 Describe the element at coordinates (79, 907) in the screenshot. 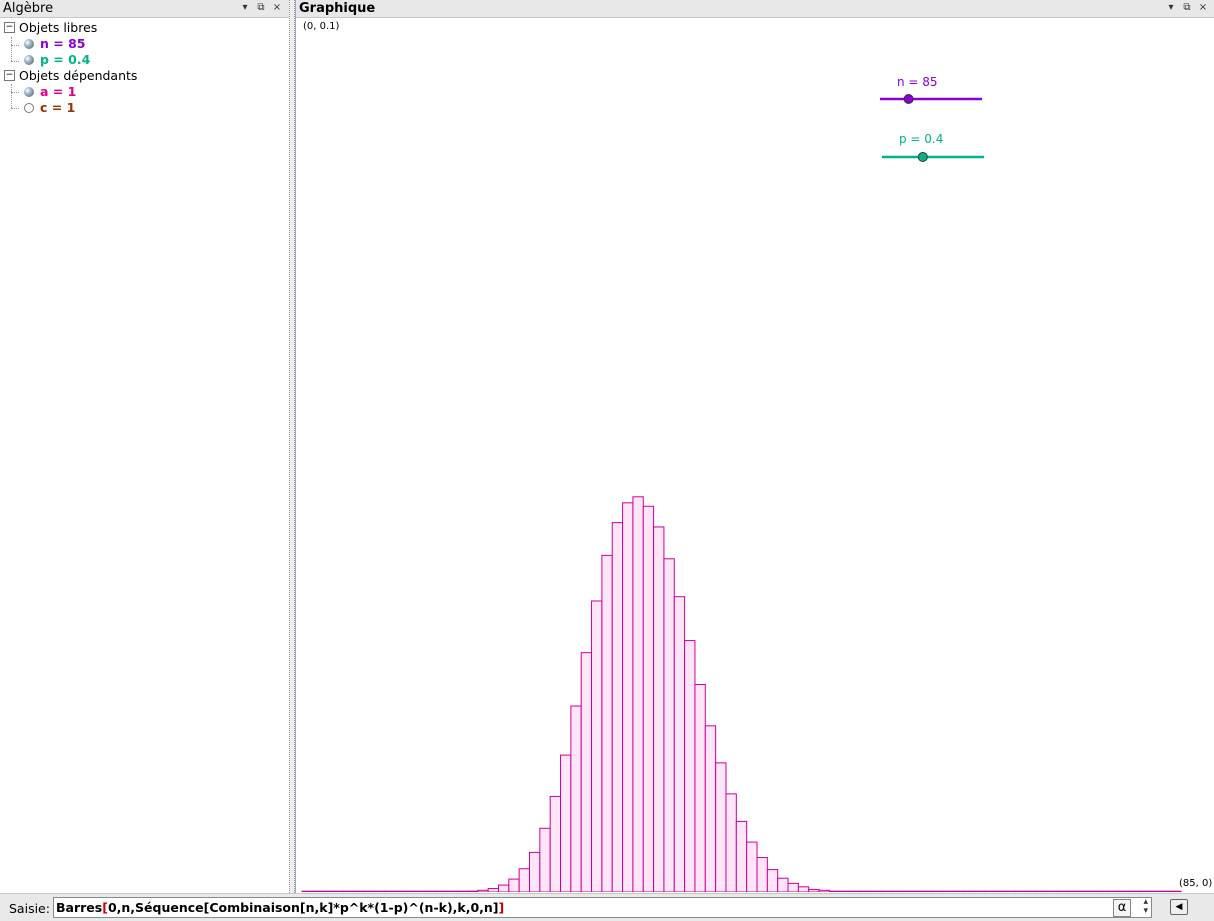

I see `command-name: Barres` at that location.